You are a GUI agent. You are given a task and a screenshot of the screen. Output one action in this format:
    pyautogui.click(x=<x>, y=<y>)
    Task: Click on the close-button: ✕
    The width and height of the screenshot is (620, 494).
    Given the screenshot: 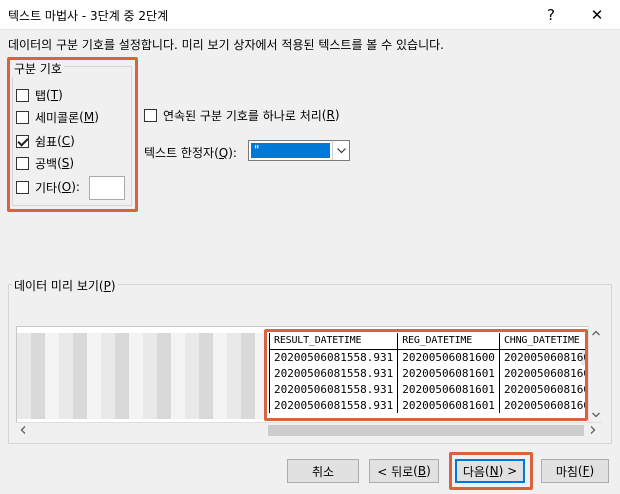 What is the action you would take?
    pyautogui.click(x=597, y=15)
    